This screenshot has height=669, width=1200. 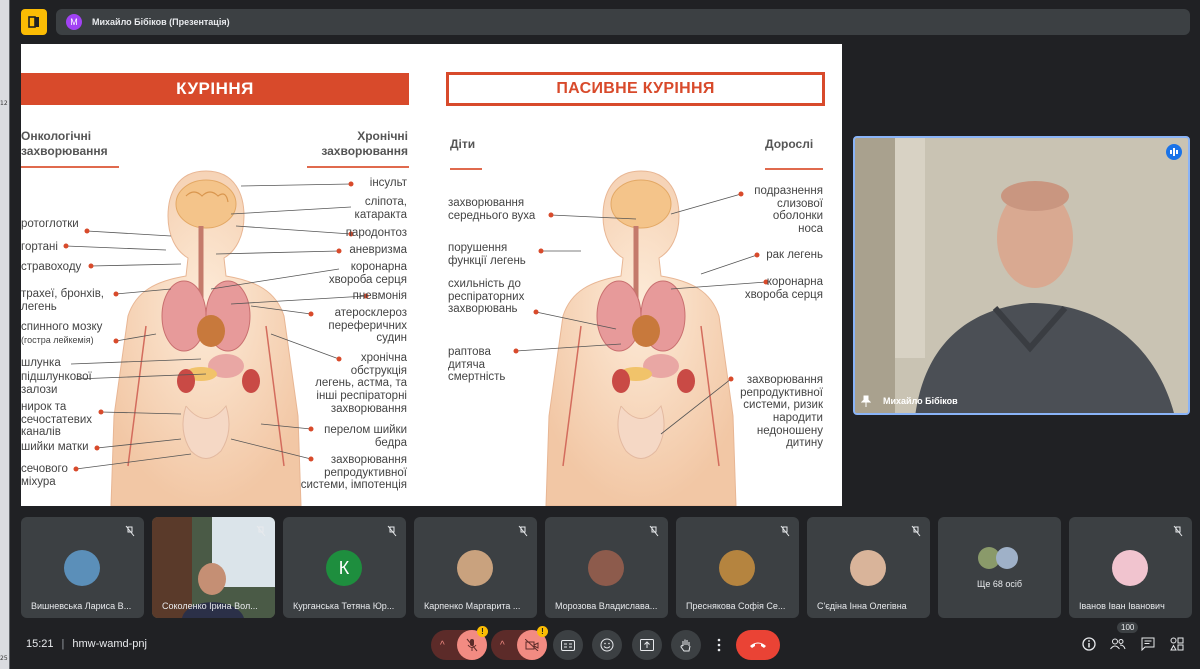 I want to click on presenter-video, so click(x=1021, y=275).